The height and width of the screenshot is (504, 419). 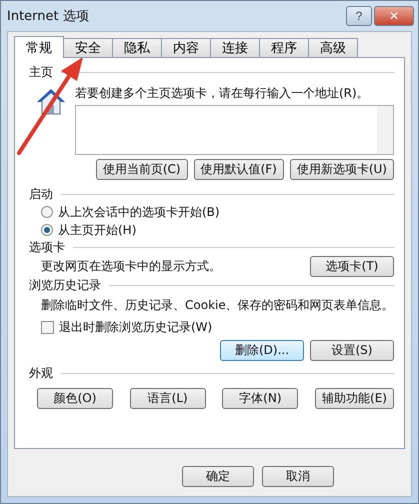 What do you see at coordinates (333, 48) in the screenshot?
I see `tab: 高级` at bounding box center [333, 48].